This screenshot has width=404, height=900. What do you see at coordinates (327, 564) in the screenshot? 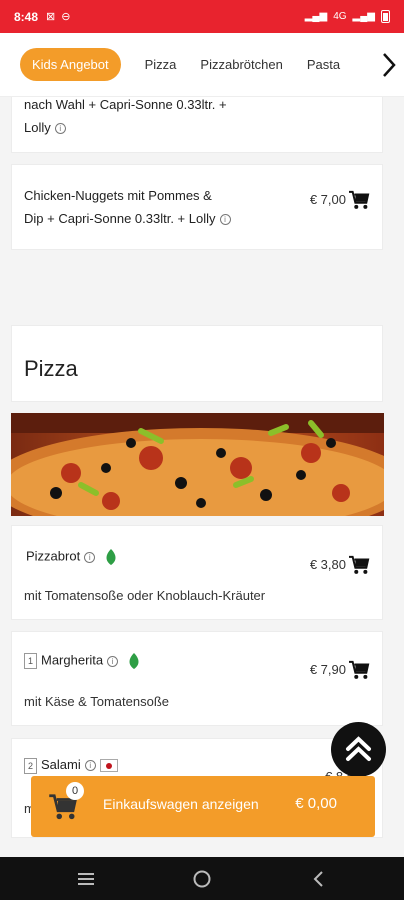
I see `item-price: € 3,80` at bounding box center [327, 564].